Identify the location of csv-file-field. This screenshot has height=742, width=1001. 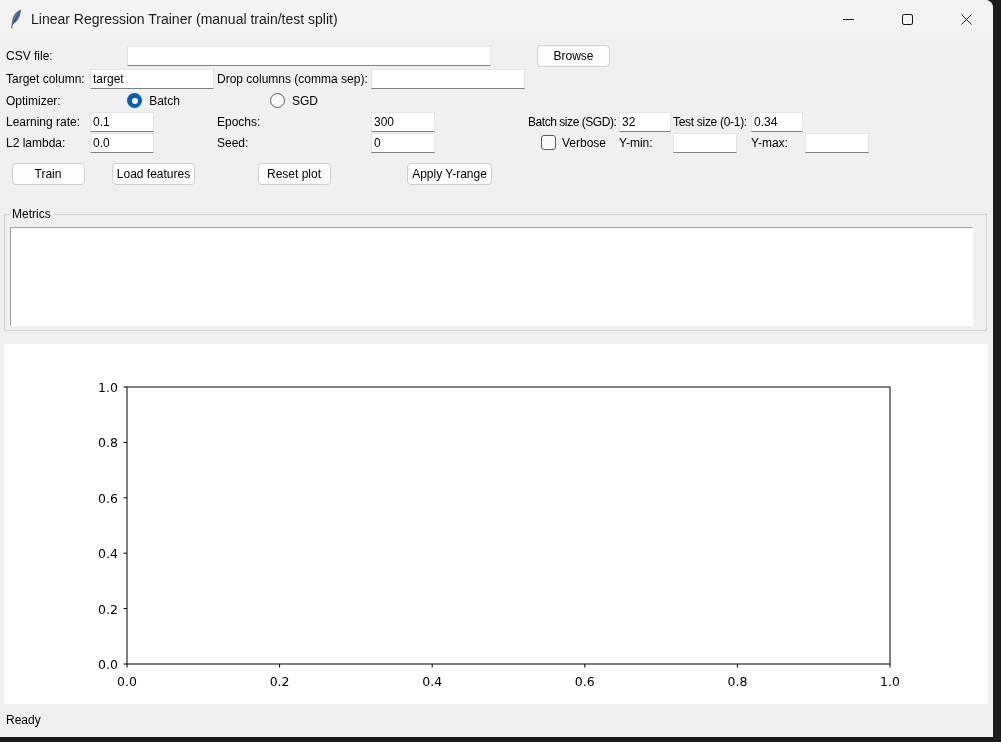
(309, 56).